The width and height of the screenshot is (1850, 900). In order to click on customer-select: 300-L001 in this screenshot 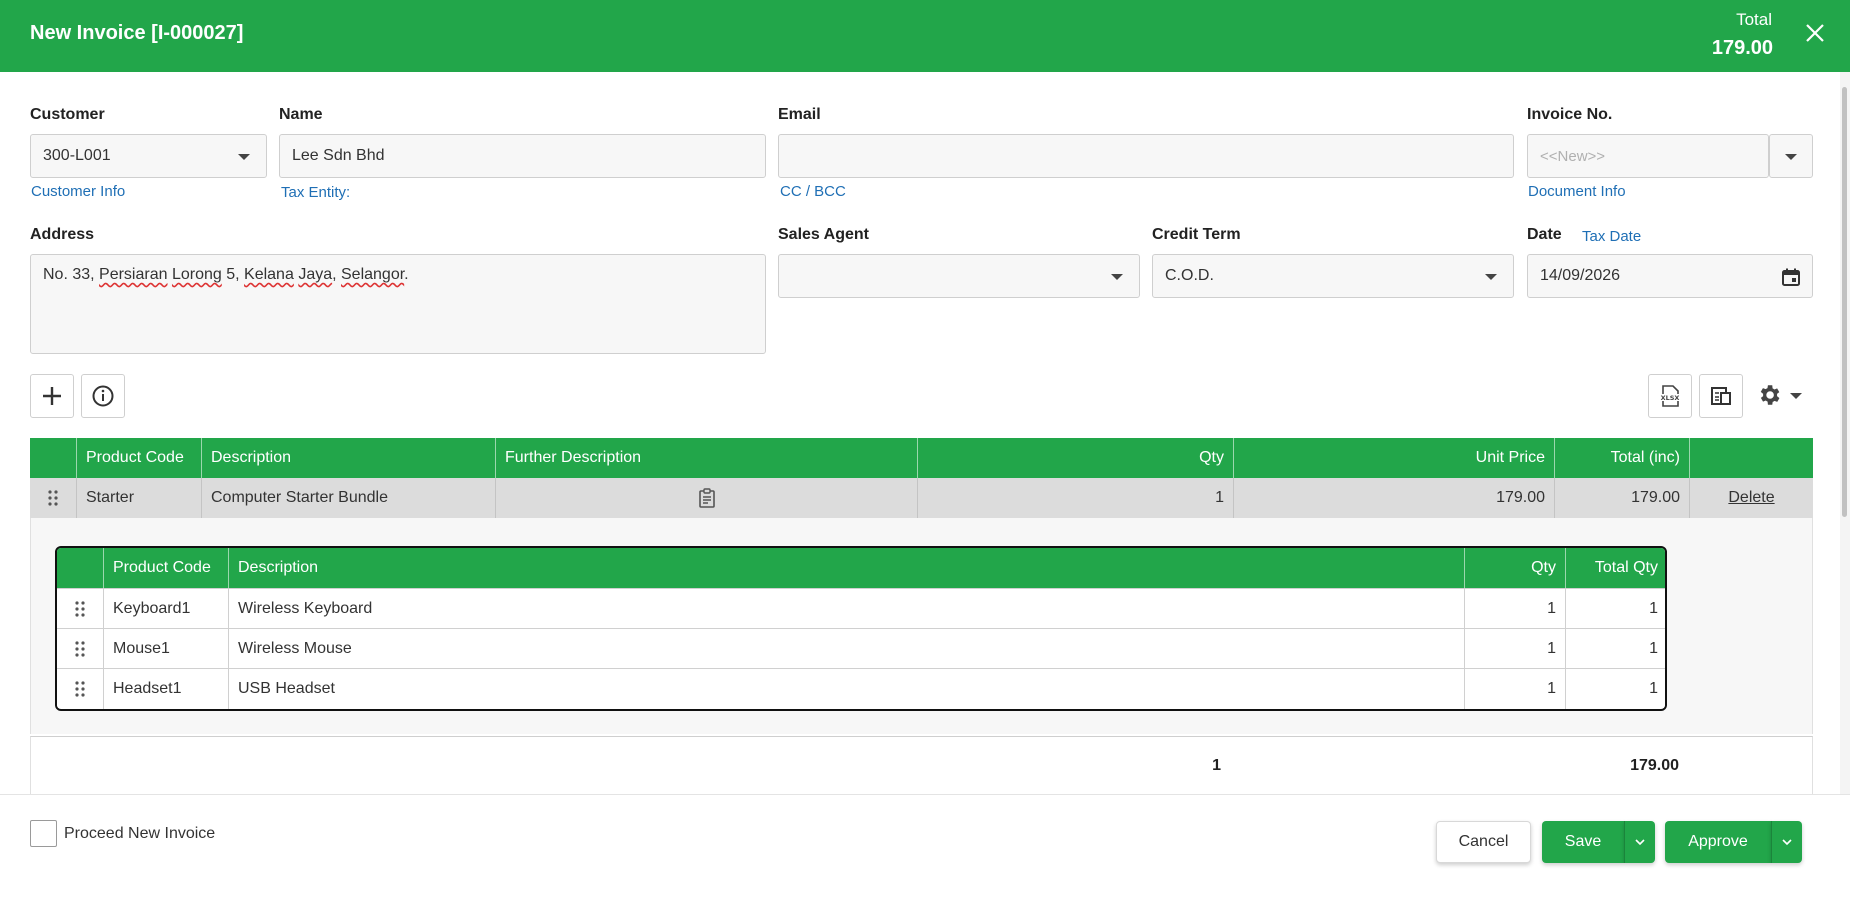, I will do `click(148, 156)`.